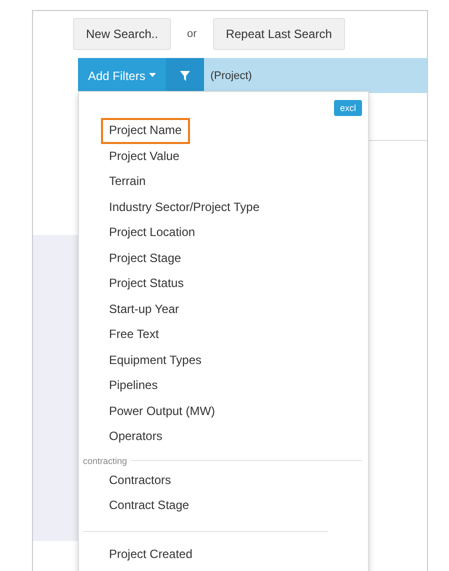 The width and height of the screenshot is (449, 571). Describe the element at coordinates (150, 554) in the screenshot. I see `menu-item: Project Created` at that location.